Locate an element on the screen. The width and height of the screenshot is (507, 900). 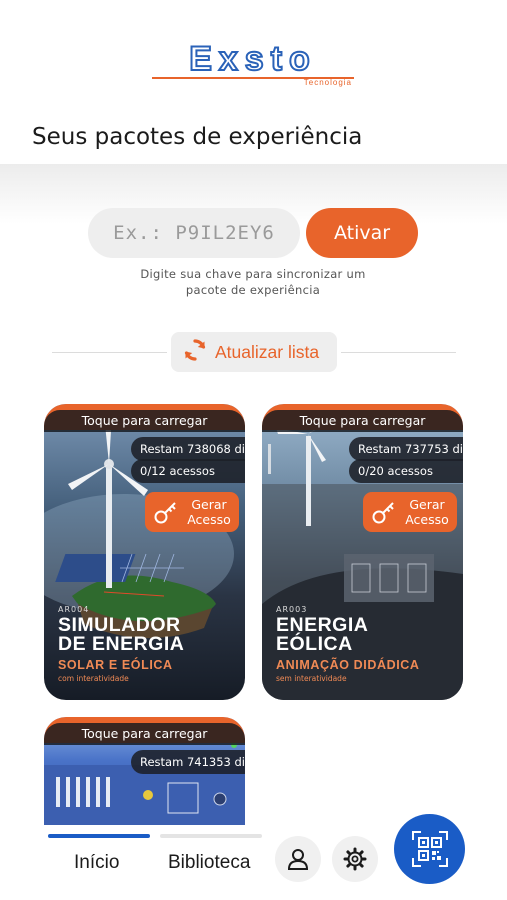
update-list-label: Atualizar lista is located at coordinates (267, 351).